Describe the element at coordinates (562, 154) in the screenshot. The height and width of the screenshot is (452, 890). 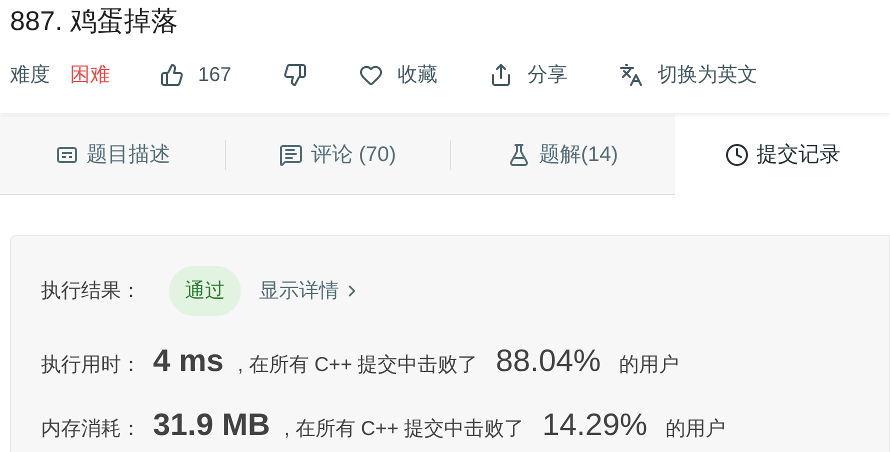
I see `tab: 题解(14)` at that location.